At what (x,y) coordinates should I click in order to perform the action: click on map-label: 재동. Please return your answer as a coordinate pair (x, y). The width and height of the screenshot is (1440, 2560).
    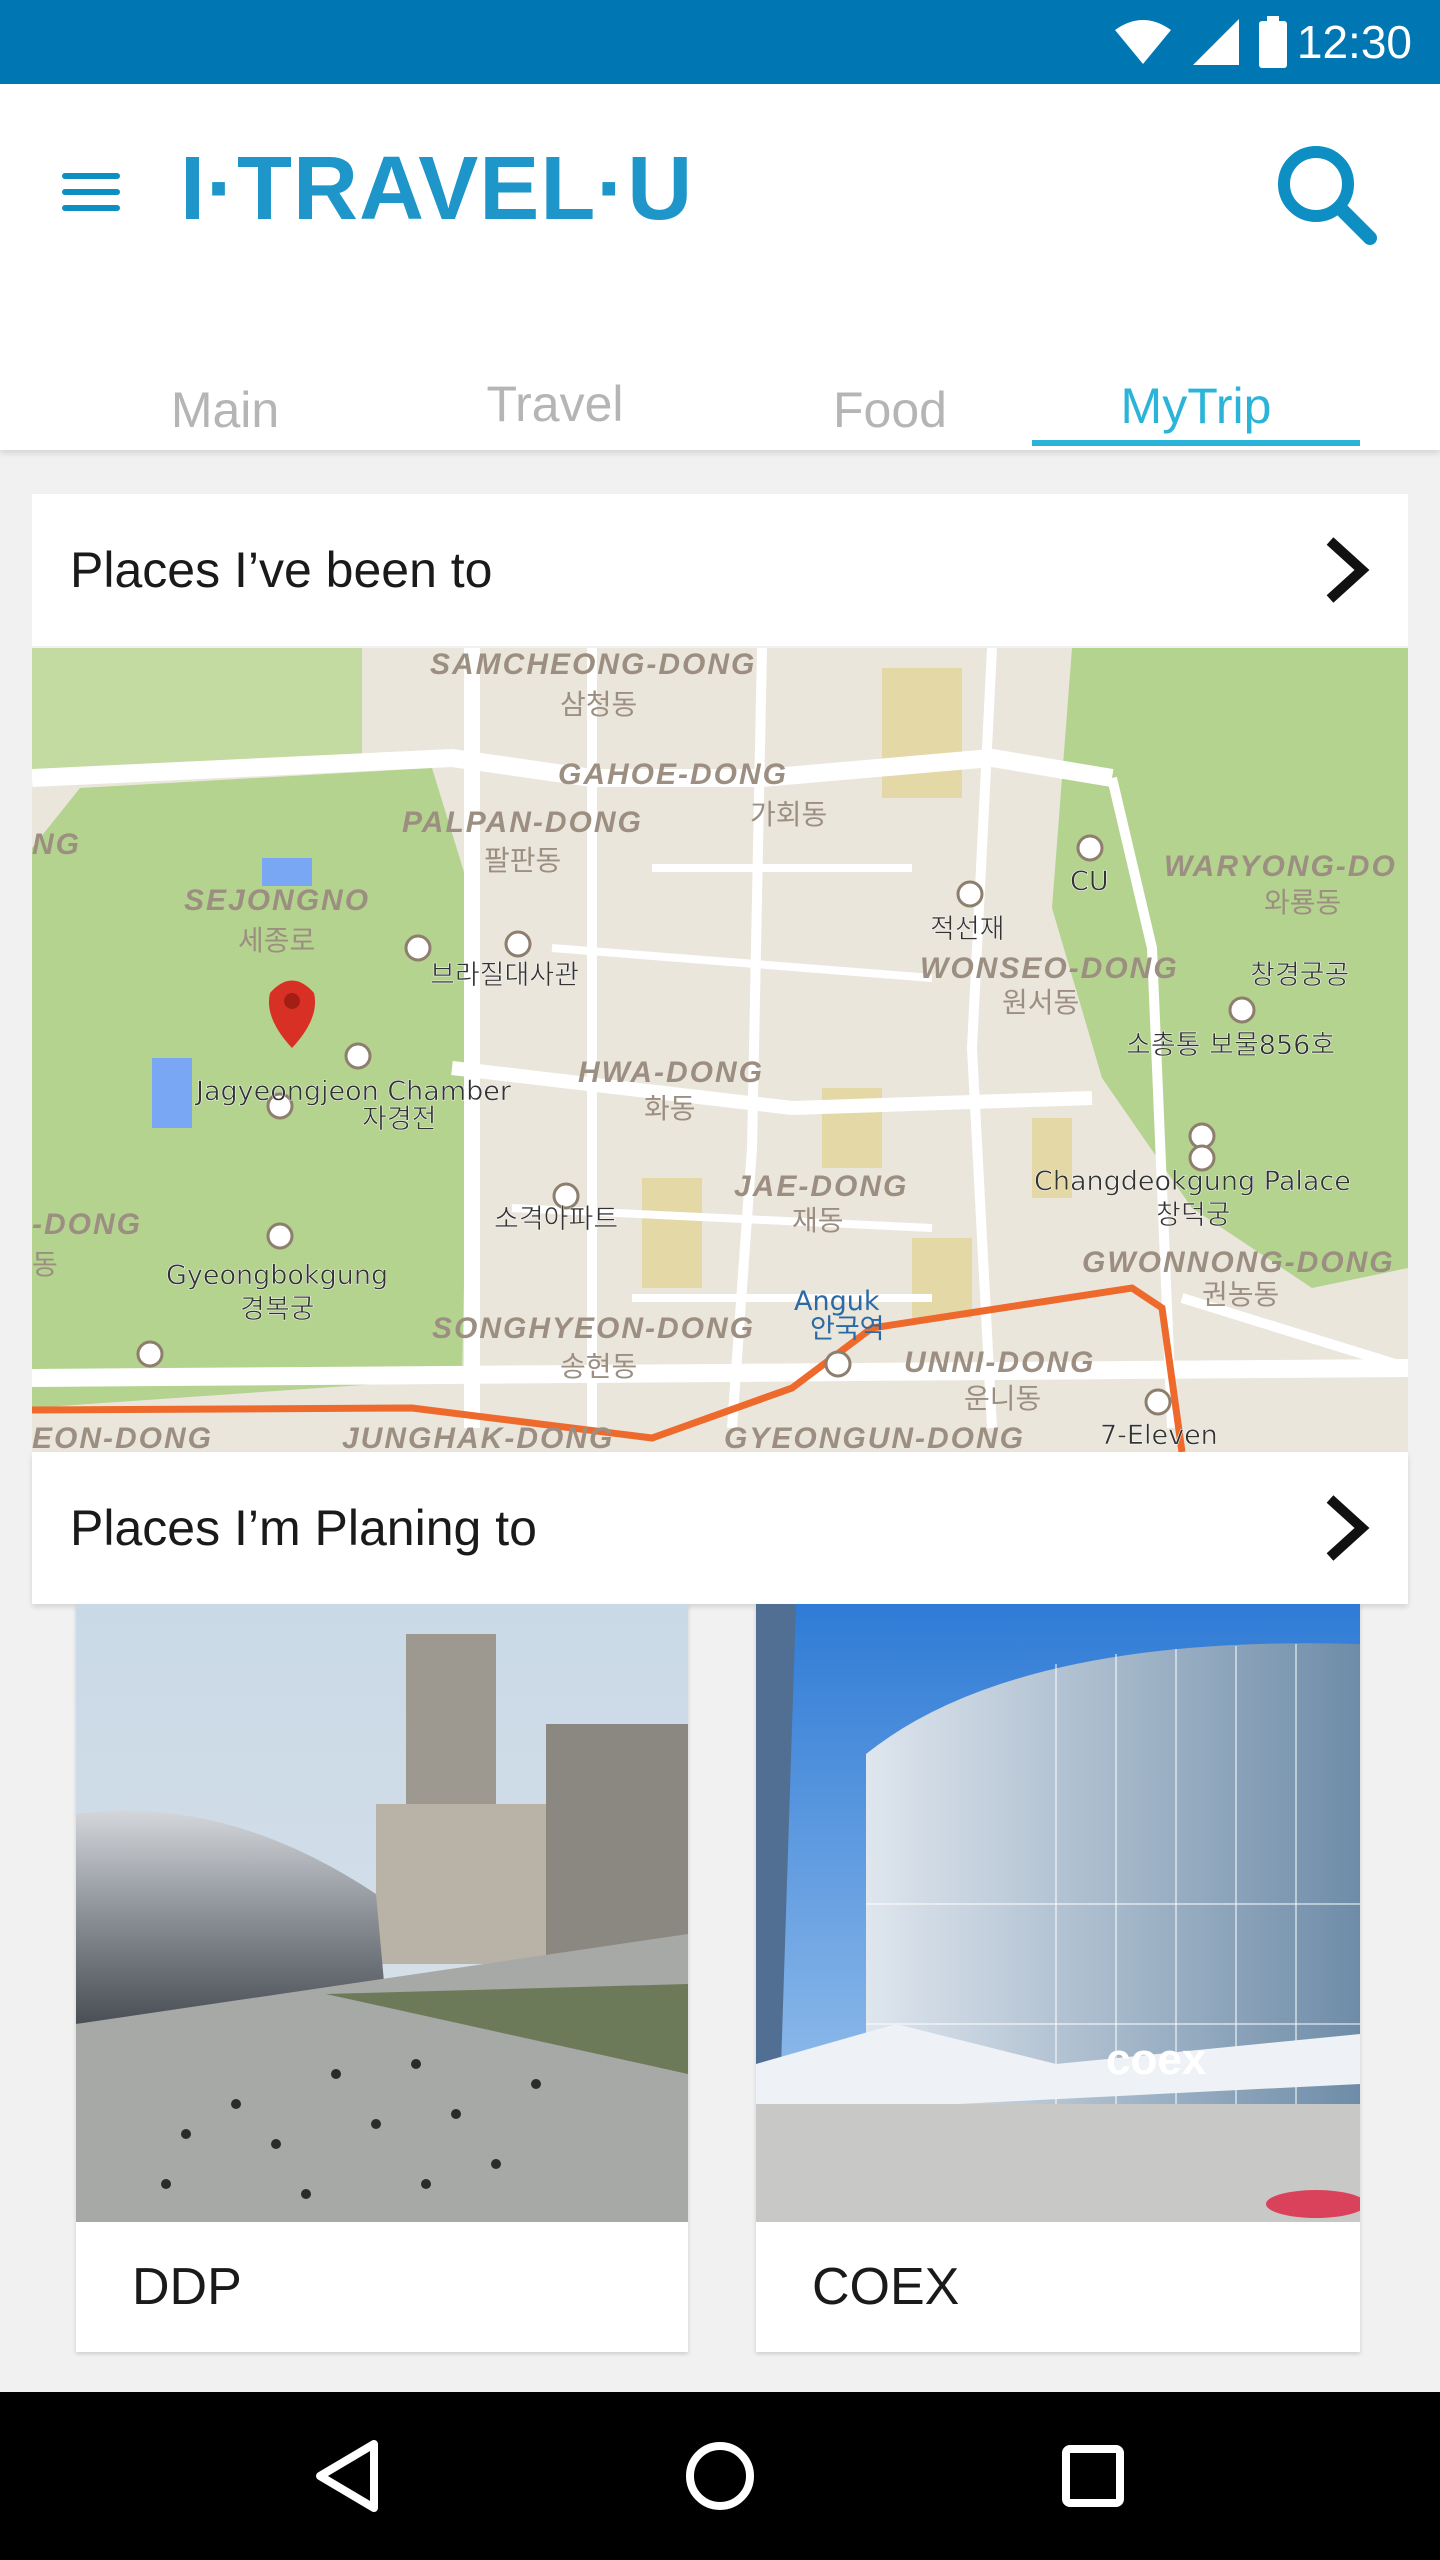
    Looking at the image, I should click on (818, 1220).